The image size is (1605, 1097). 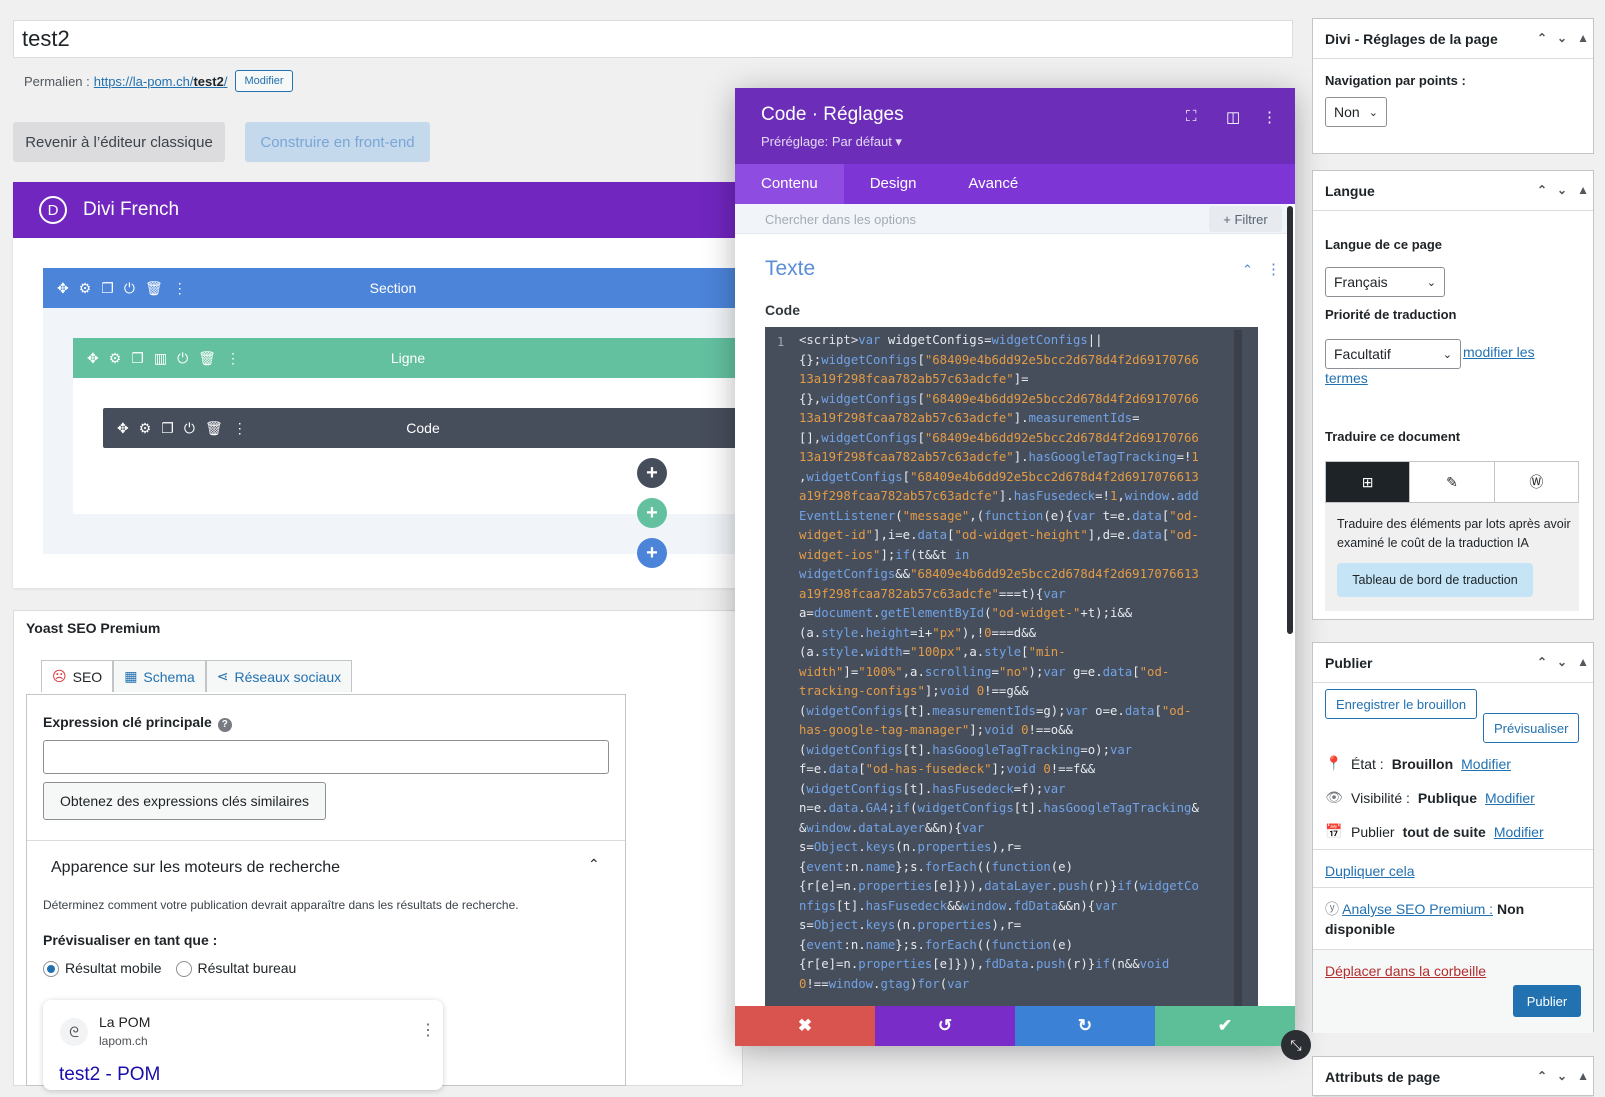 What do you see at coordinates (235, 969) in the screenshot?
I see `radio-desktop: Résultat bureau` at bounding box center [235, 969].